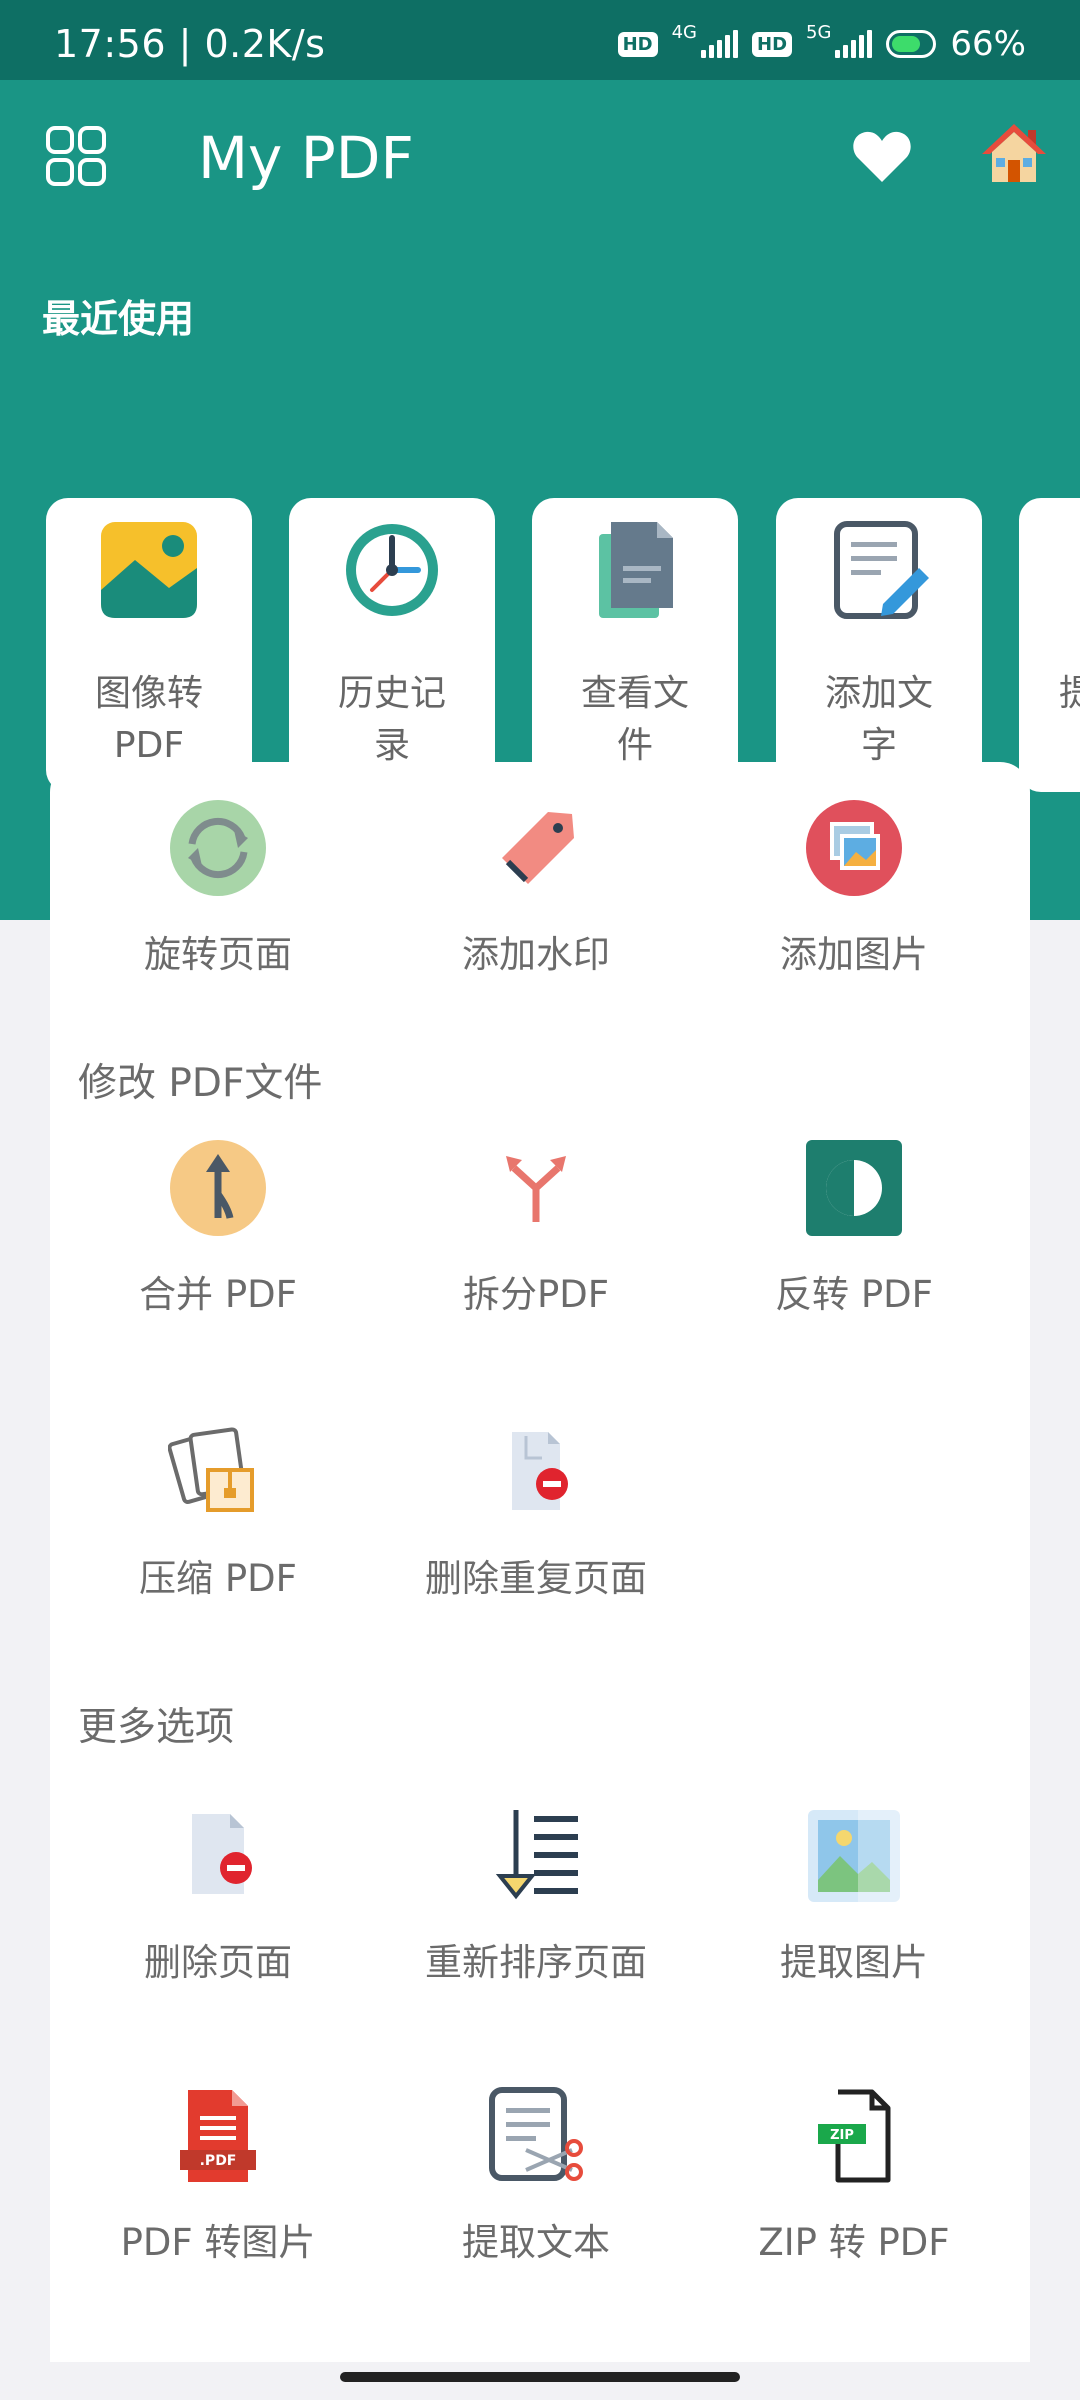 The width and height of the screenshot is (1080, 2400). What do you see at coordinates (306, 158) in the screenshot?
I see `app-title: My PDF` at bounding box center [306, 158].